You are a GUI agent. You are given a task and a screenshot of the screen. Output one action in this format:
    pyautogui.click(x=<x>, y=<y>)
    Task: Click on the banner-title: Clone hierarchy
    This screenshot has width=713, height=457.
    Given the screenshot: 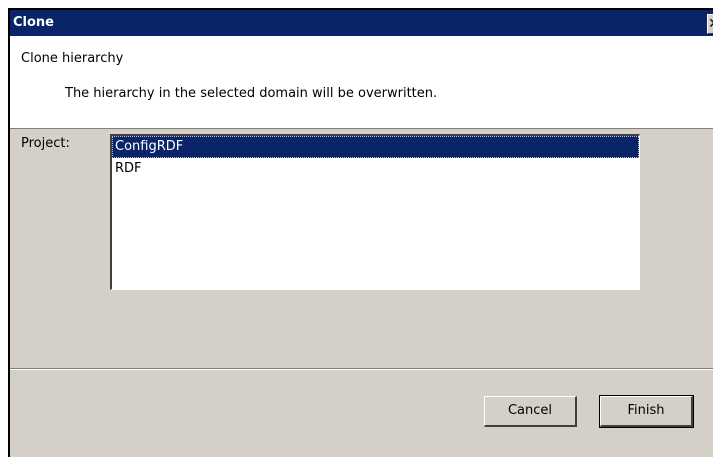 What is the action you would take?
    pyautogui.click(x=72, y=58)
    